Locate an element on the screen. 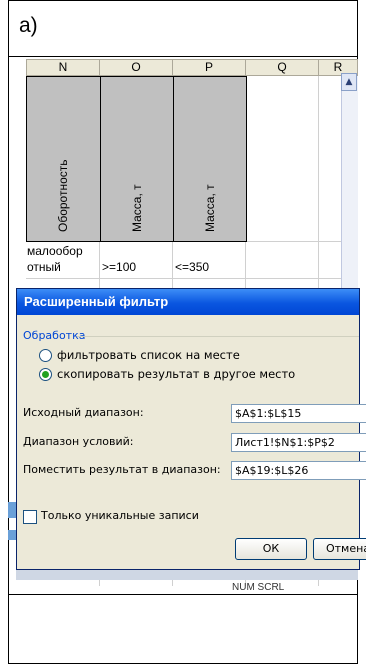  status-text: NUM SCRL is located at coordinates (258, 587).